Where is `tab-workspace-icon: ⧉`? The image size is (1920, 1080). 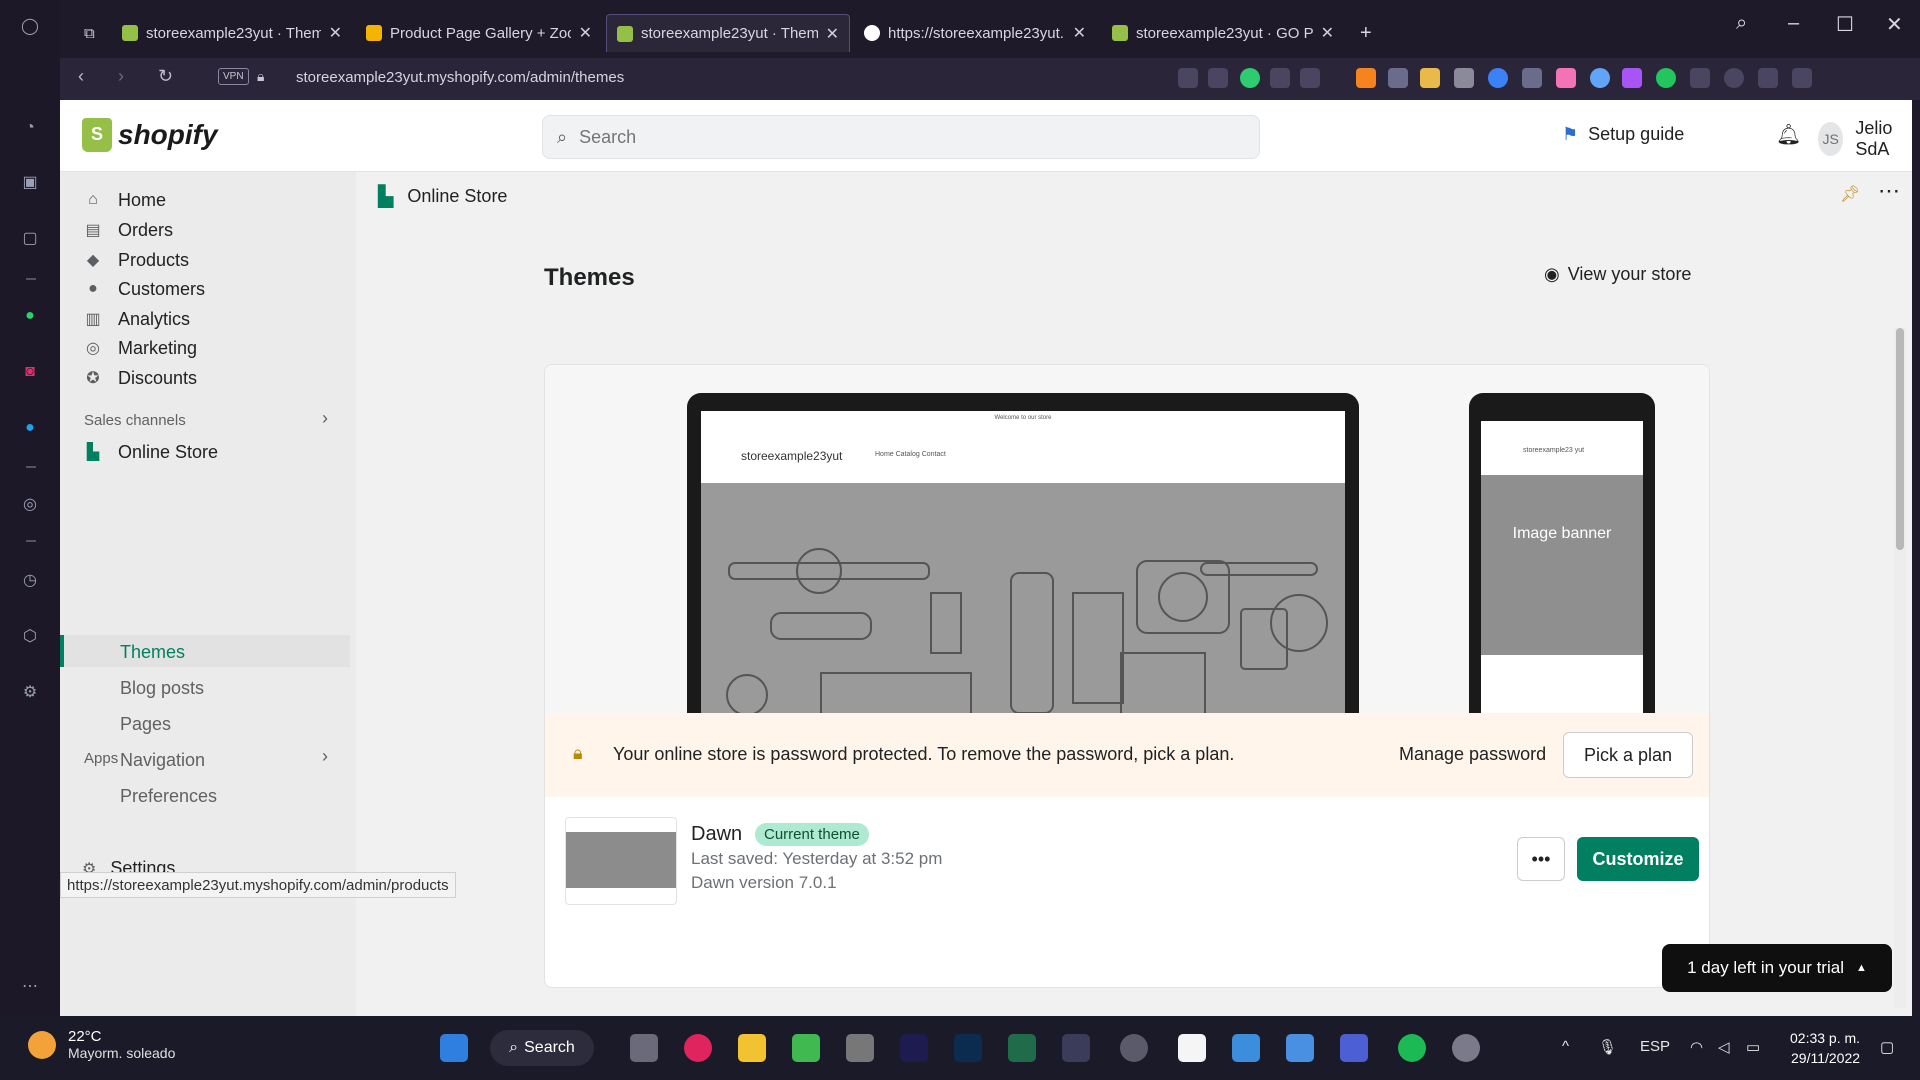
tab-workspace-icon: ⧉ is located at coordinates (94, 33).